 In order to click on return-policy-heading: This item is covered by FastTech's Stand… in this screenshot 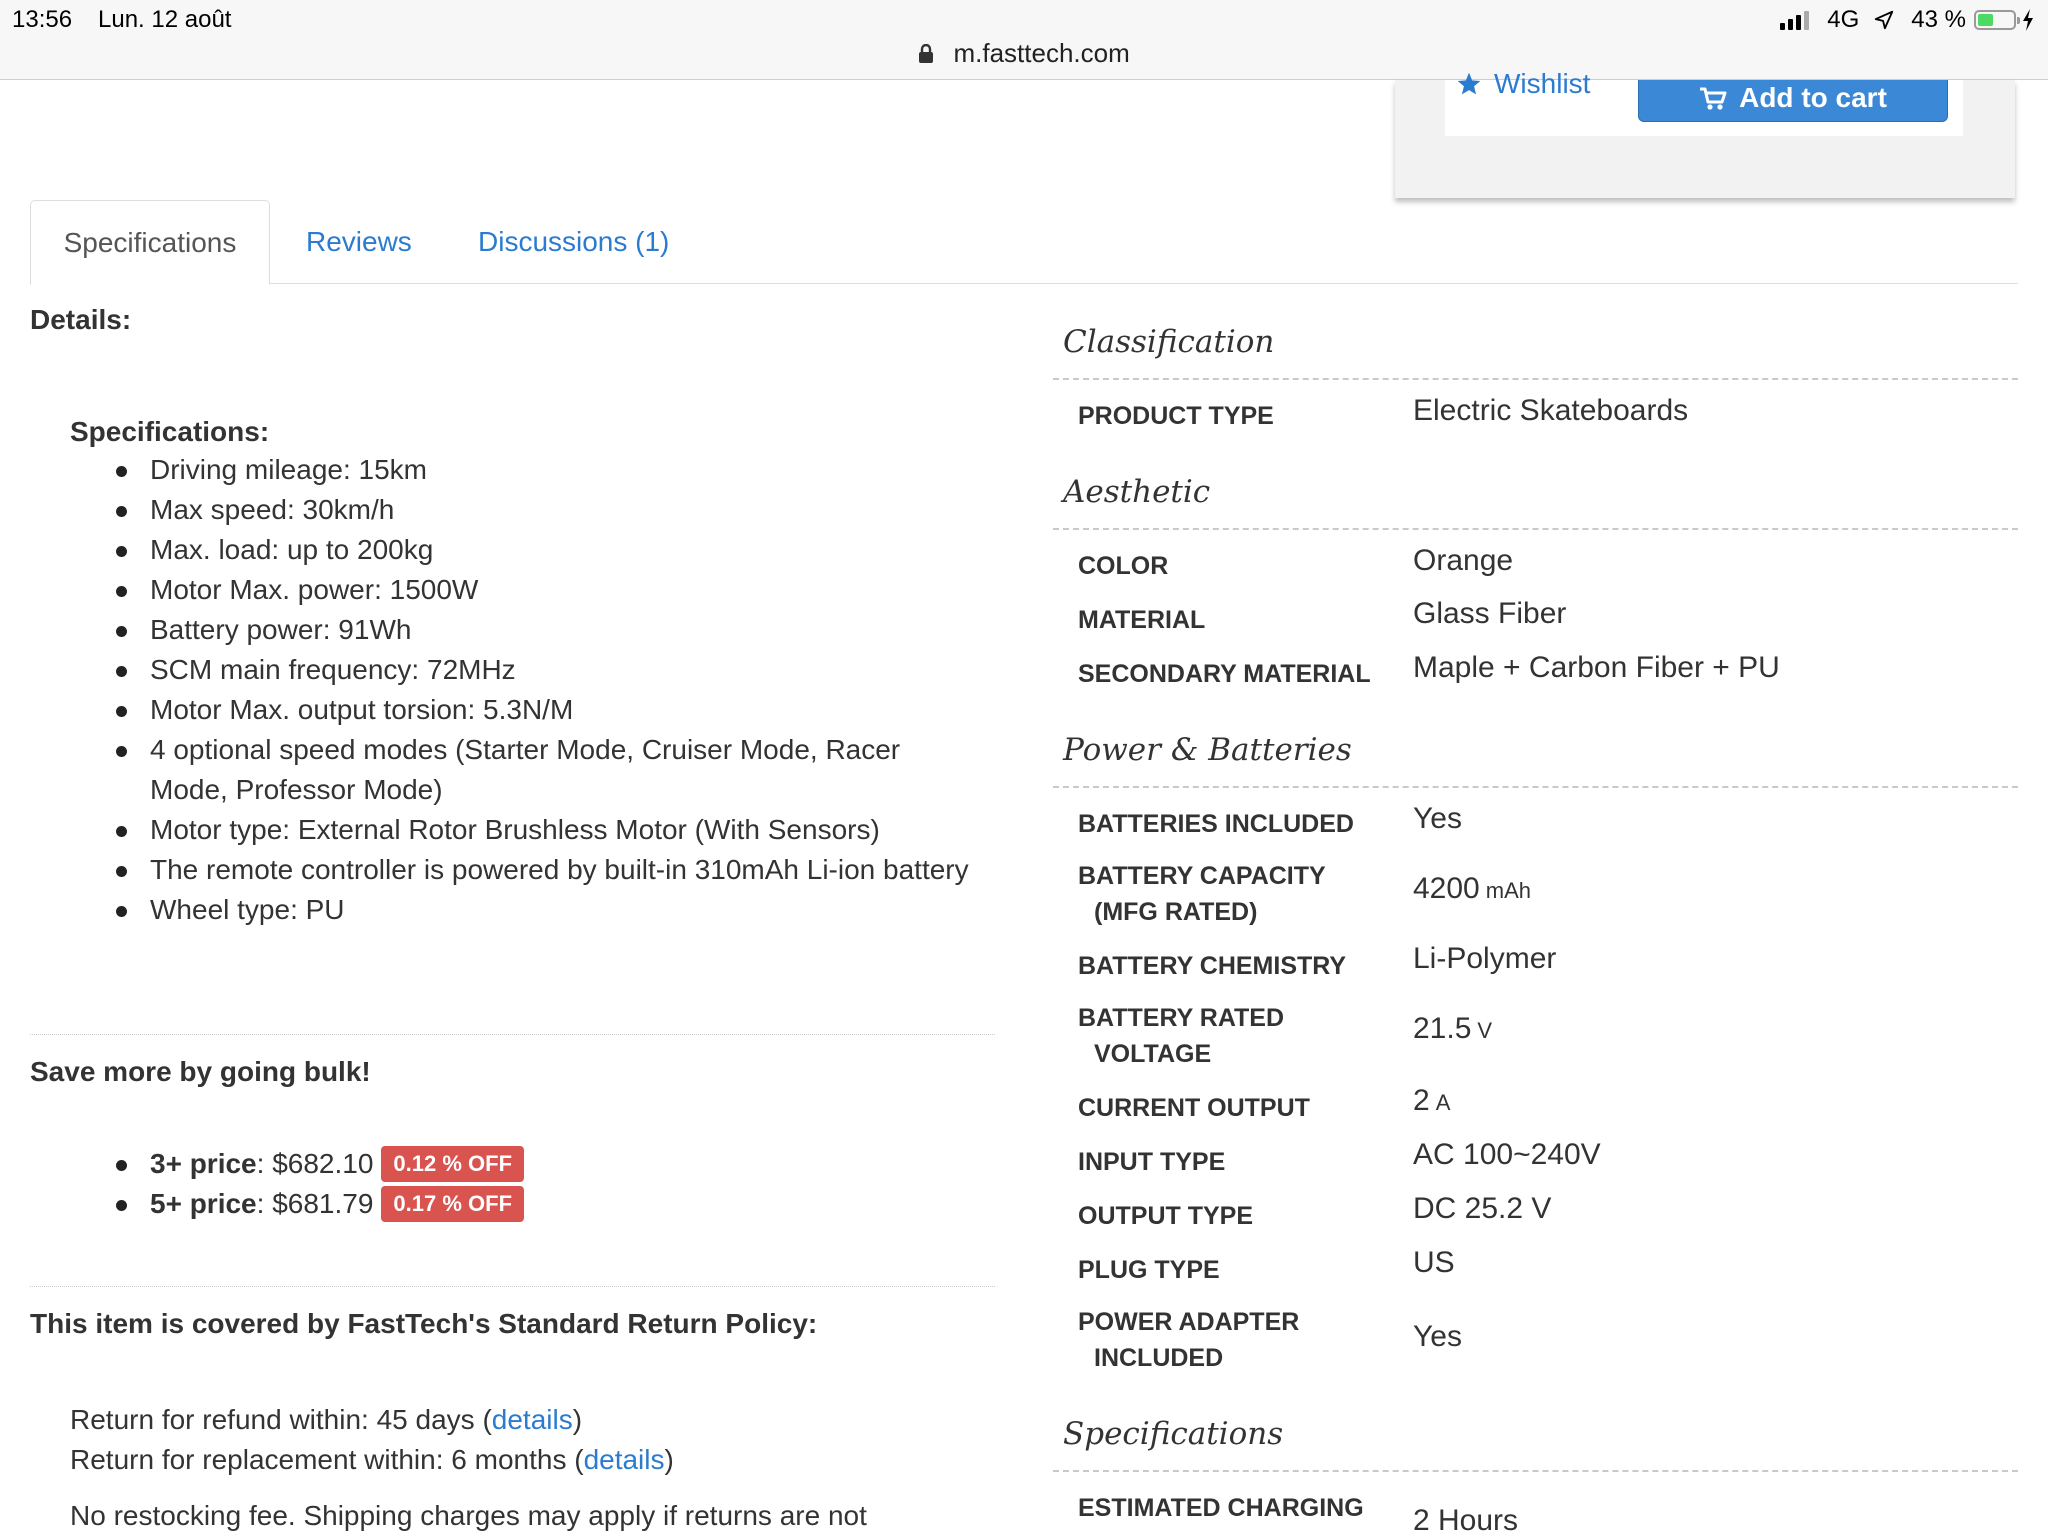, I will do `click(424, 1323)`.